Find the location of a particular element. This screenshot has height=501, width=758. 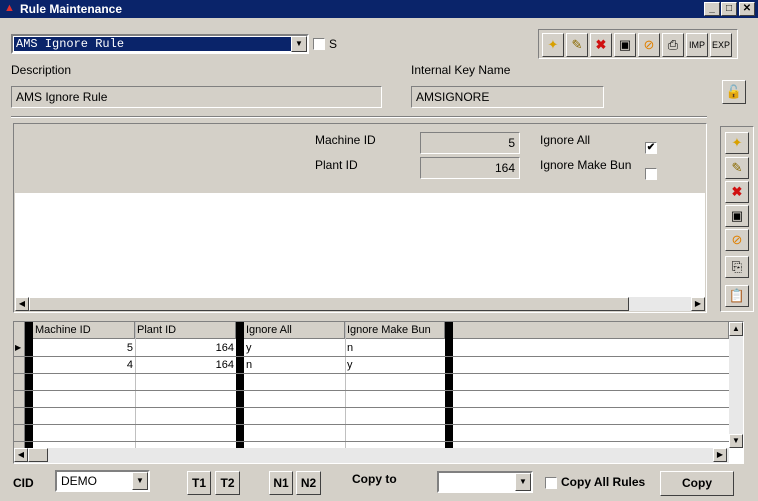

paste-detail-icon: 📋 is located at coordinates (737, 296).